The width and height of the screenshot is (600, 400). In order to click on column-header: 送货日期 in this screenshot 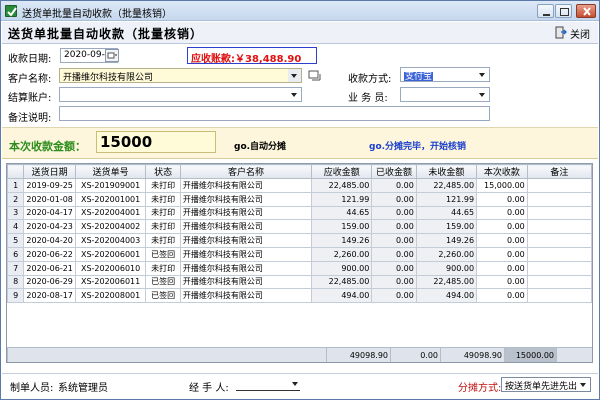, I will do `click(49, 171)`.